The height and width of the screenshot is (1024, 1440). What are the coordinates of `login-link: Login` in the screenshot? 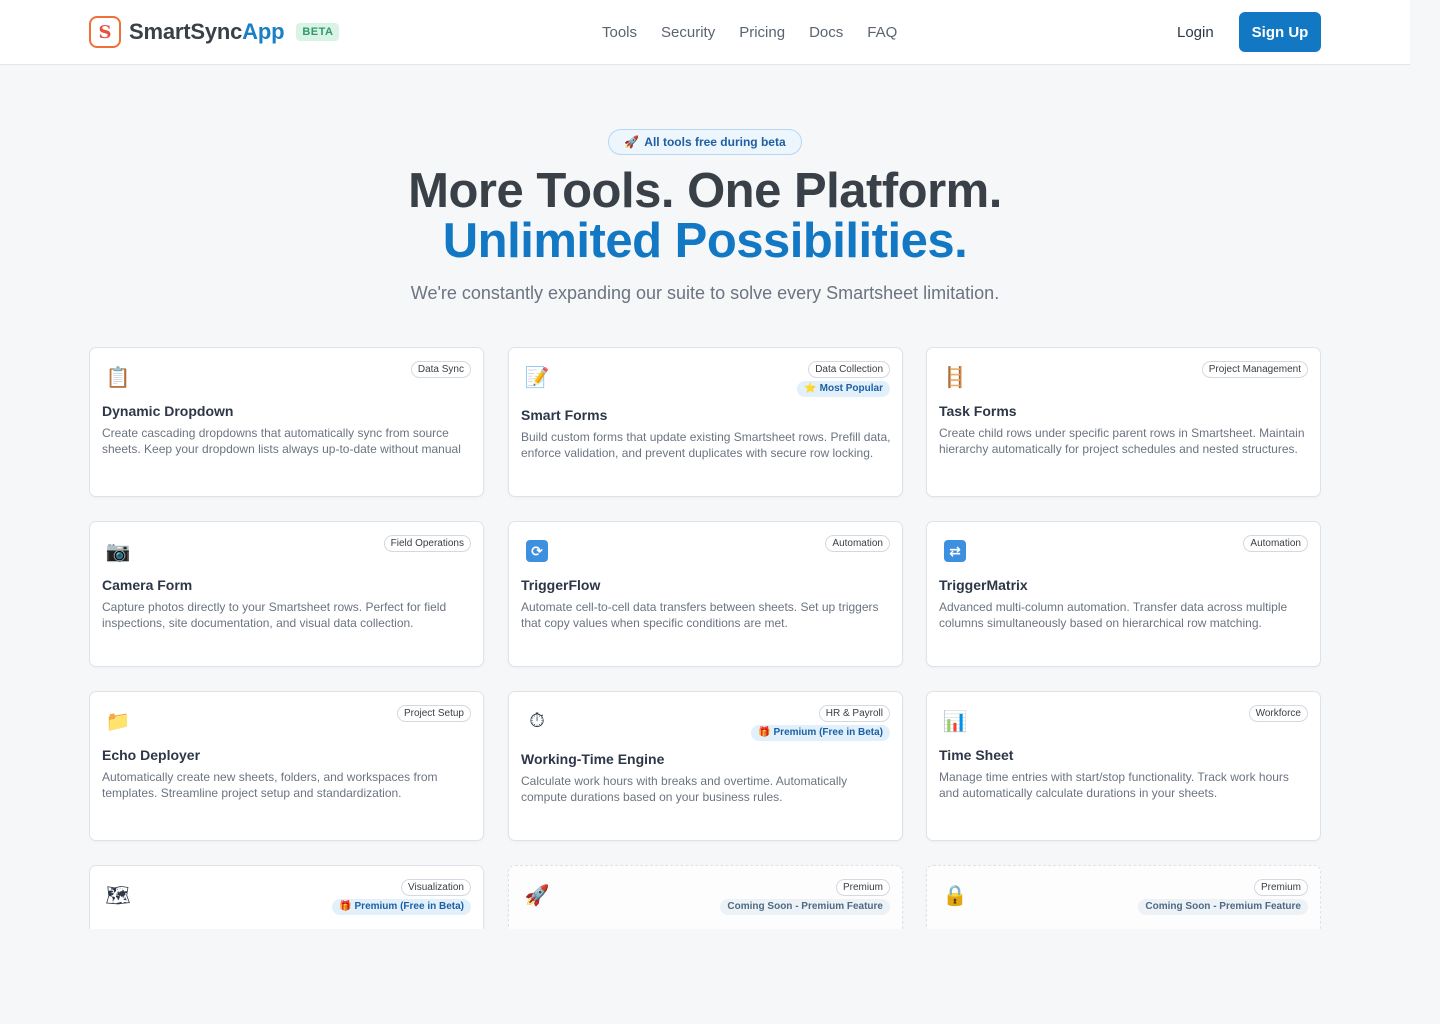 It's located at (1195, 32).